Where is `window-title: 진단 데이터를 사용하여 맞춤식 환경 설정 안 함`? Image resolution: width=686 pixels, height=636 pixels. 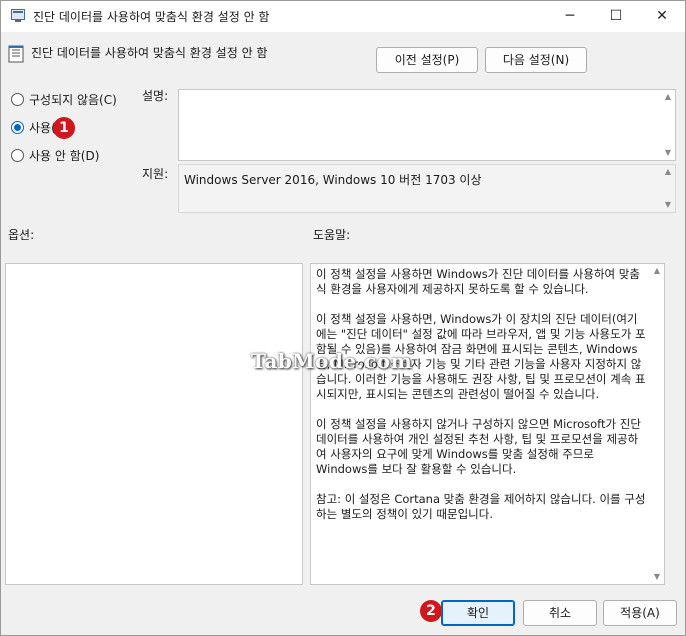
window-title: 진단 데이터를 사용하여 맞춤식 환경 설정 안 함 is located at coordinates (151, 17).